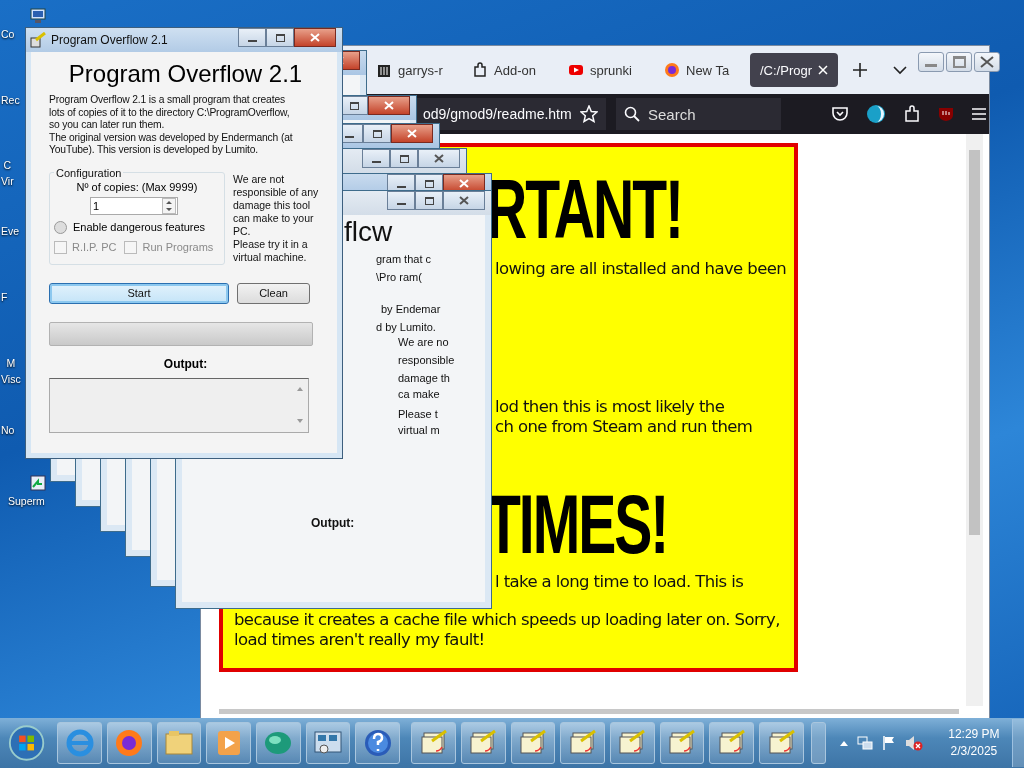  I want to click on search-field: Search, so click(698, 114).